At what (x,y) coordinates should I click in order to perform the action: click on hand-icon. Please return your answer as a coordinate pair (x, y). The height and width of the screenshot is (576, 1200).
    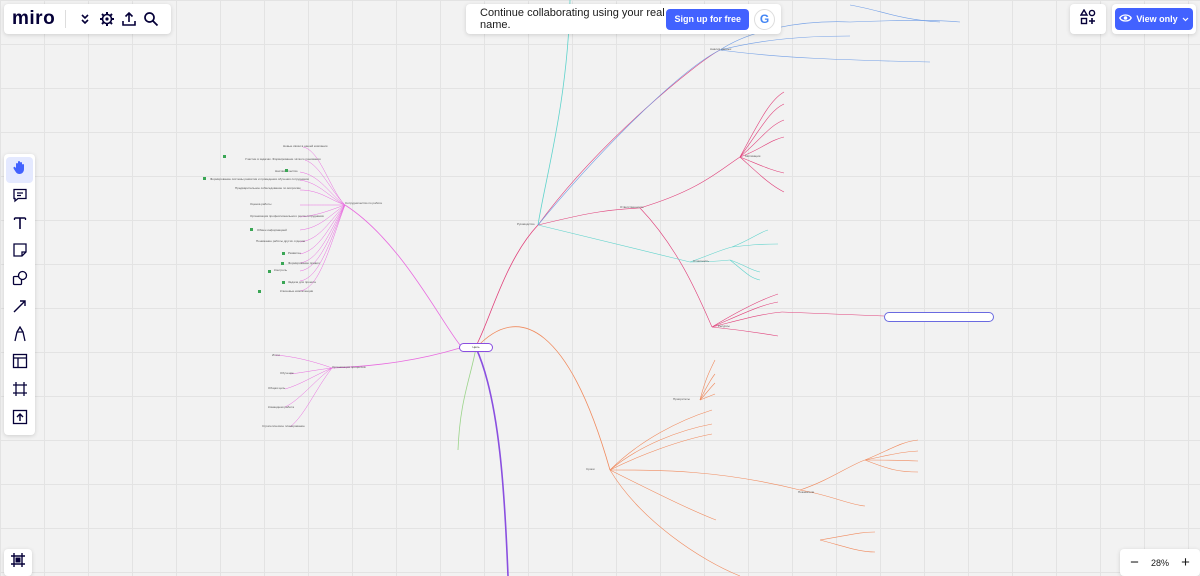
    Looking at the image, I should click on (20, 169).